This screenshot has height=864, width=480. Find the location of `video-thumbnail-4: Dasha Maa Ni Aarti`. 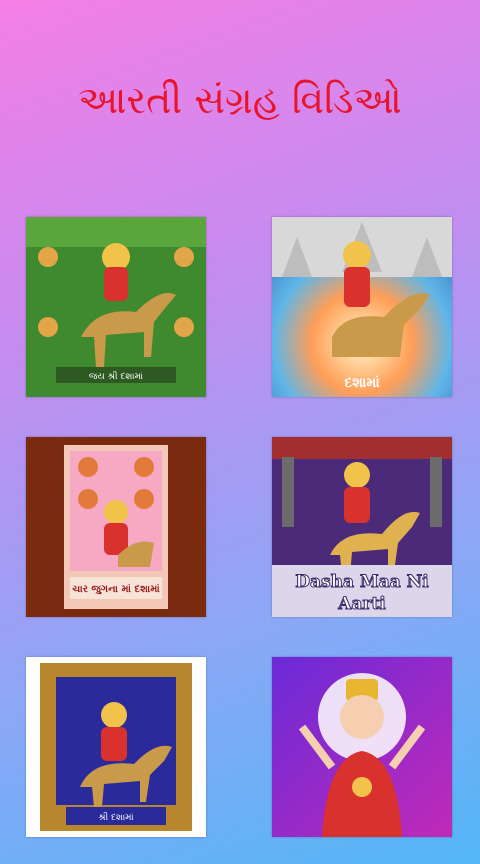

video-thumbnail-4: Dasha Maa Ni Aarti is located at coordinates (362, 527).